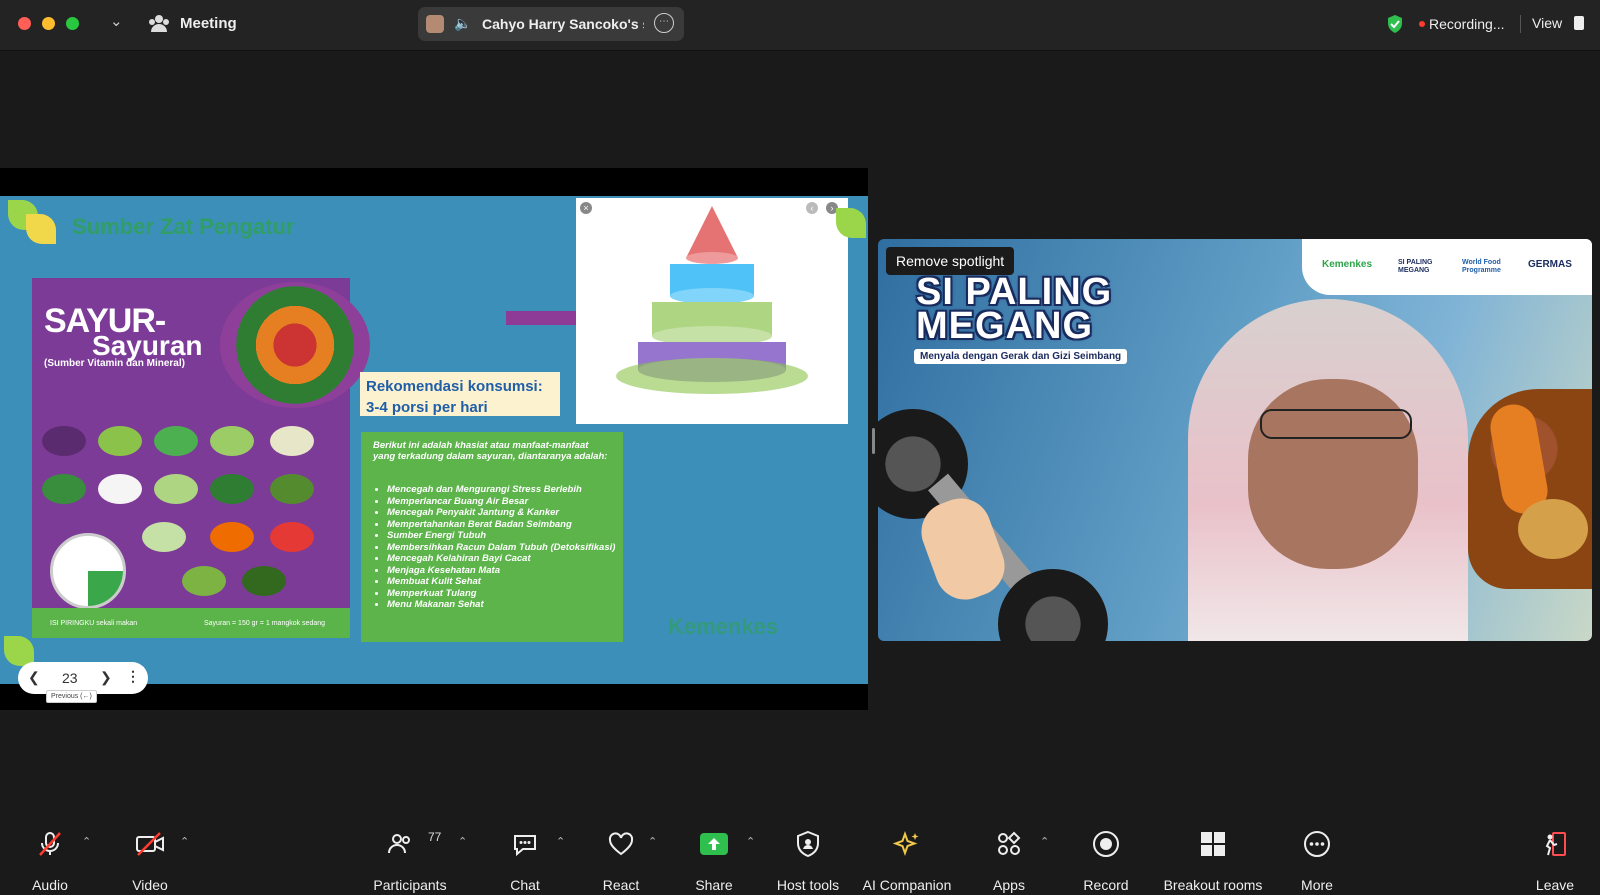 This screenshot has width=1600, height=895. I want to click on pyramid-illustration, so click(712, 300).